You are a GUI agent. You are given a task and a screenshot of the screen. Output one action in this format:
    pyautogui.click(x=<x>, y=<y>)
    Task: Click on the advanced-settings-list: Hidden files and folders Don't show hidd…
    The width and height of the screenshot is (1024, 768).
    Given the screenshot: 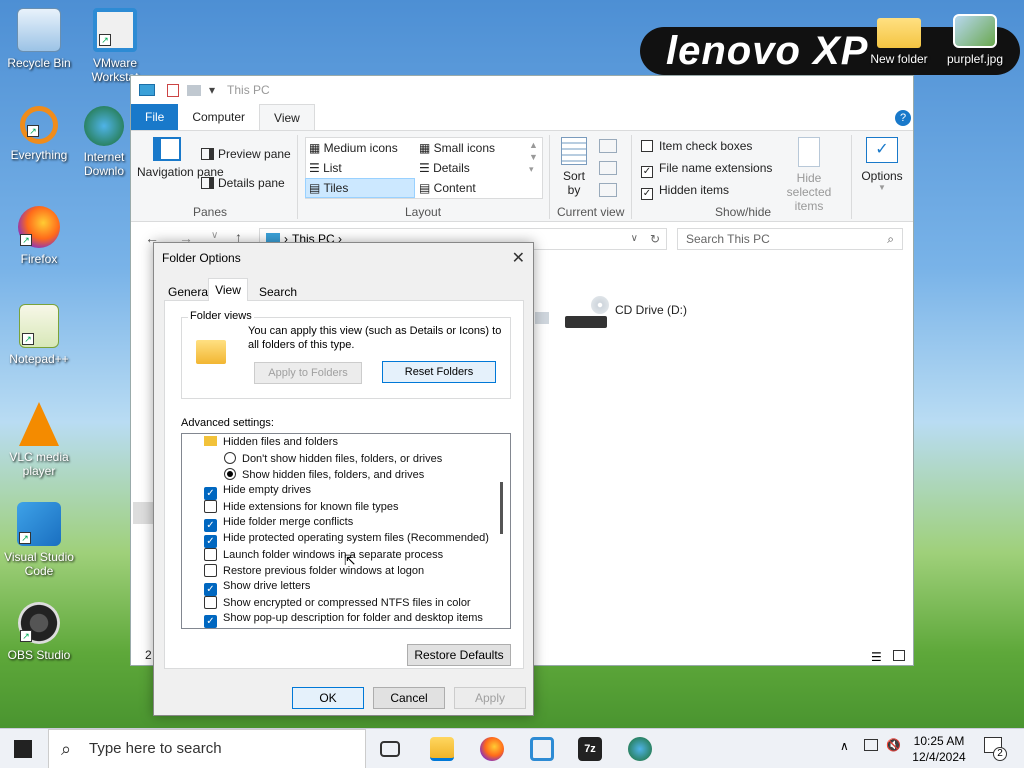 What is the action you would take?
    pyautogui.click(x=346, y=531)
    